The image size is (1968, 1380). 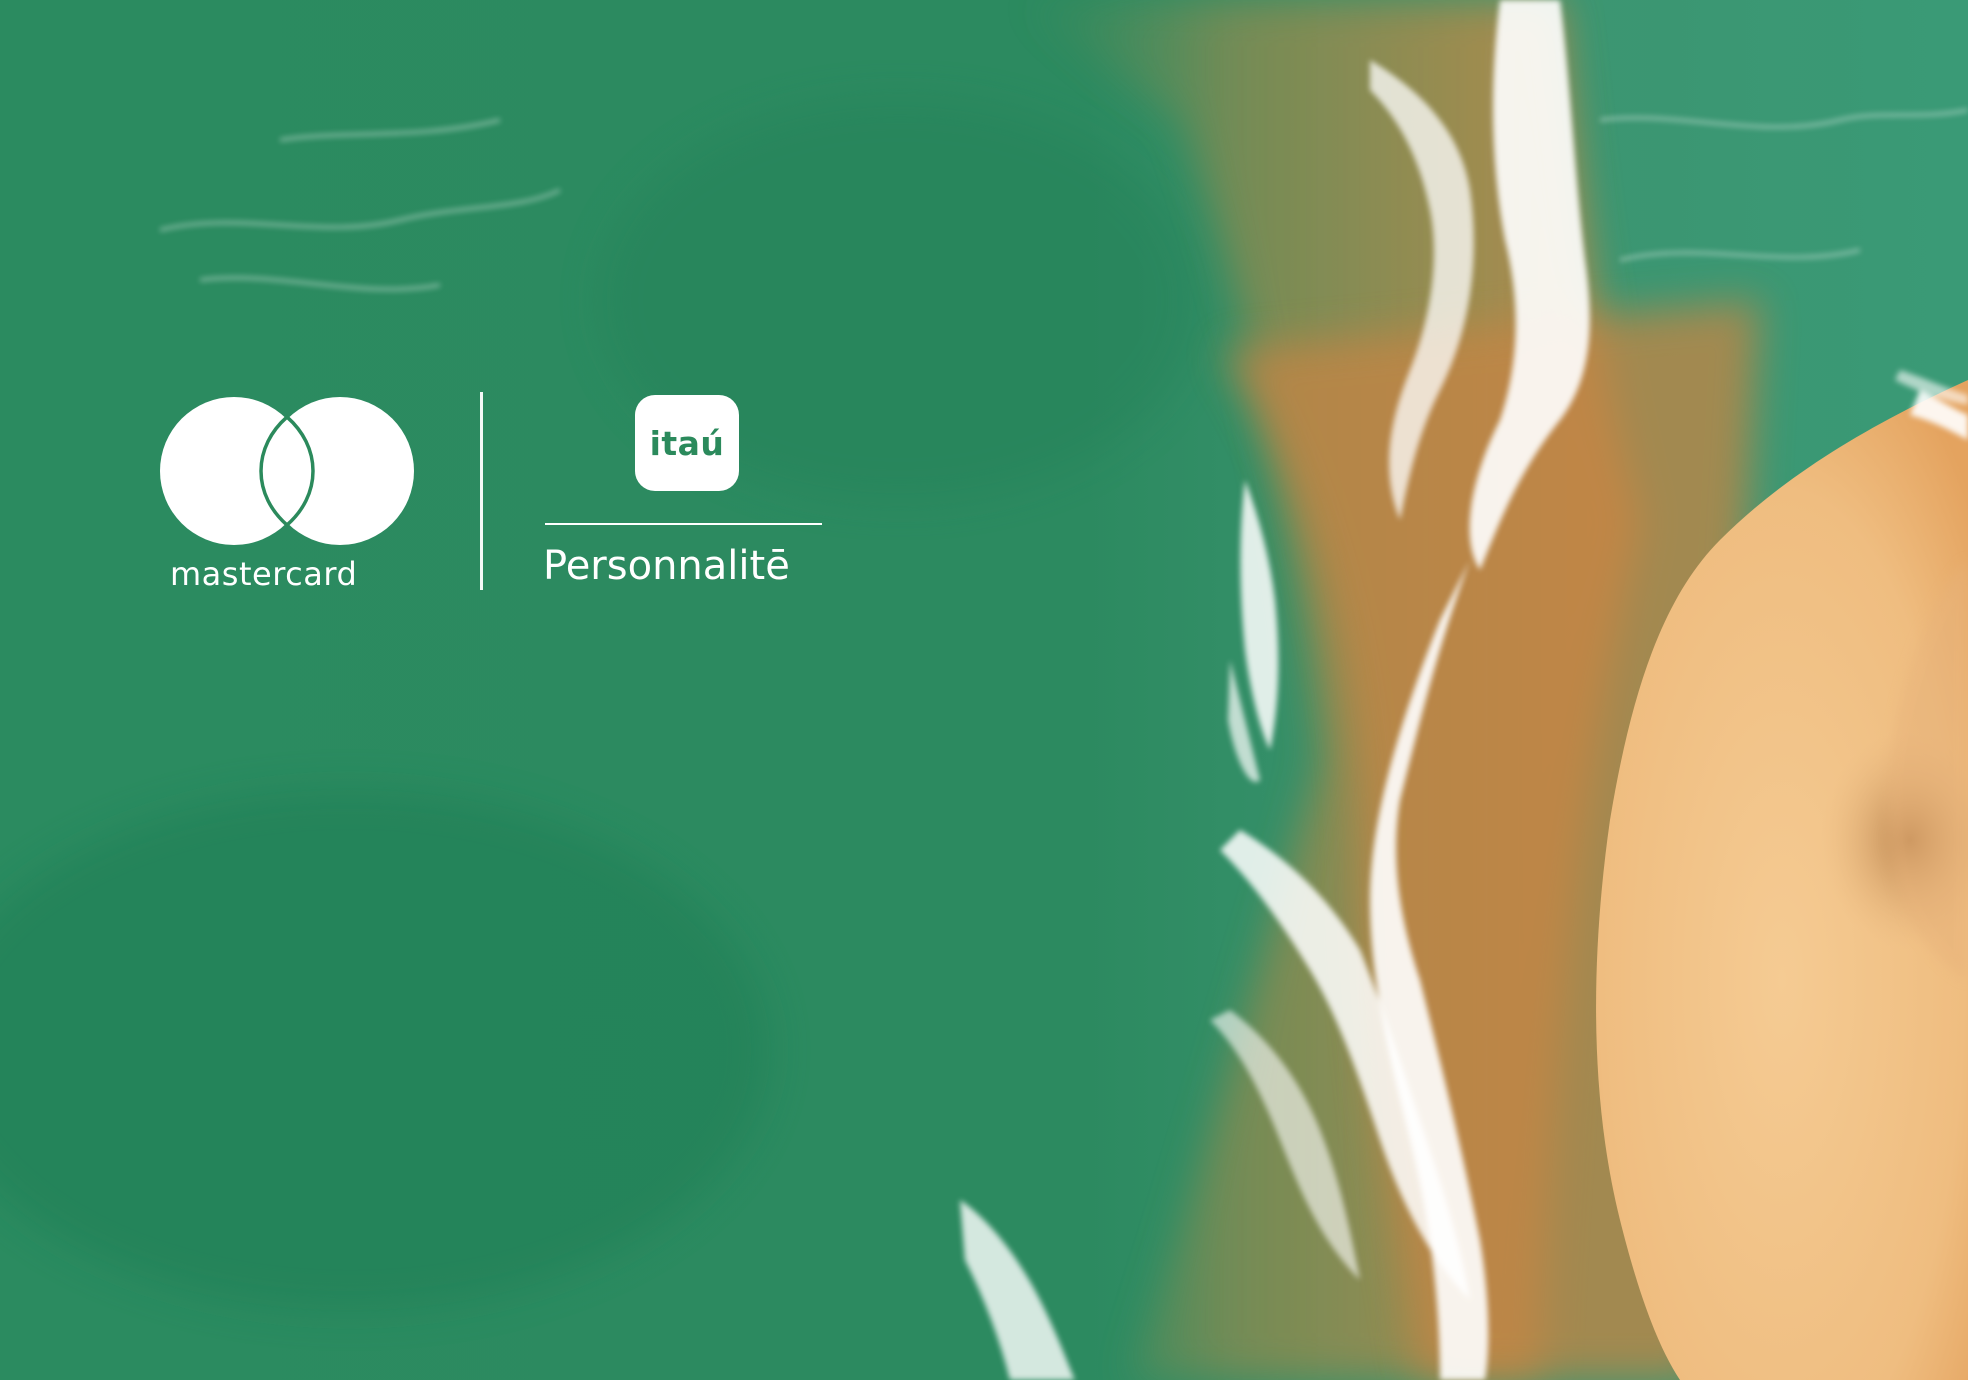 I want to click on itau-badge: itaú, so click(x=687, y=443).